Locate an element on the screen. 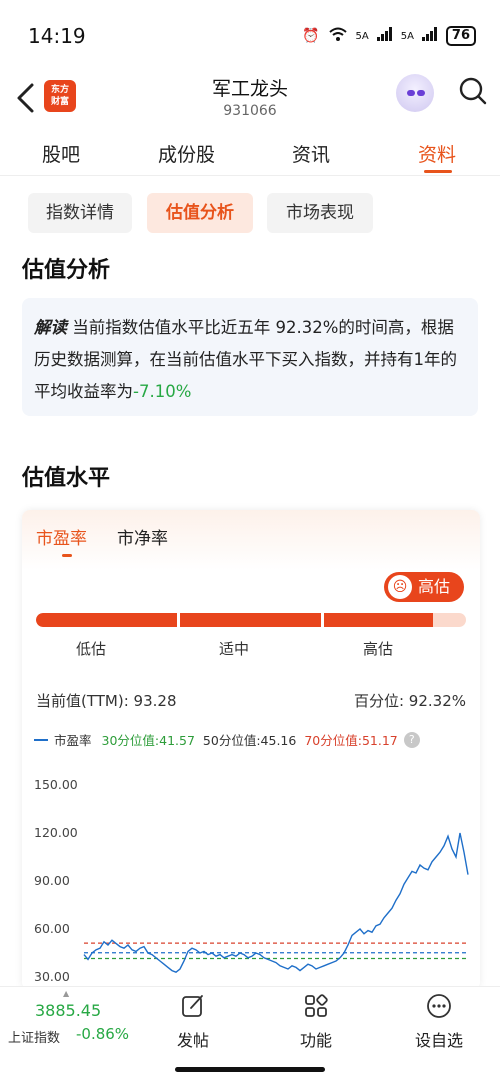  legend-p70: 70分位值:51.17 is located at coordinates (351, 740).